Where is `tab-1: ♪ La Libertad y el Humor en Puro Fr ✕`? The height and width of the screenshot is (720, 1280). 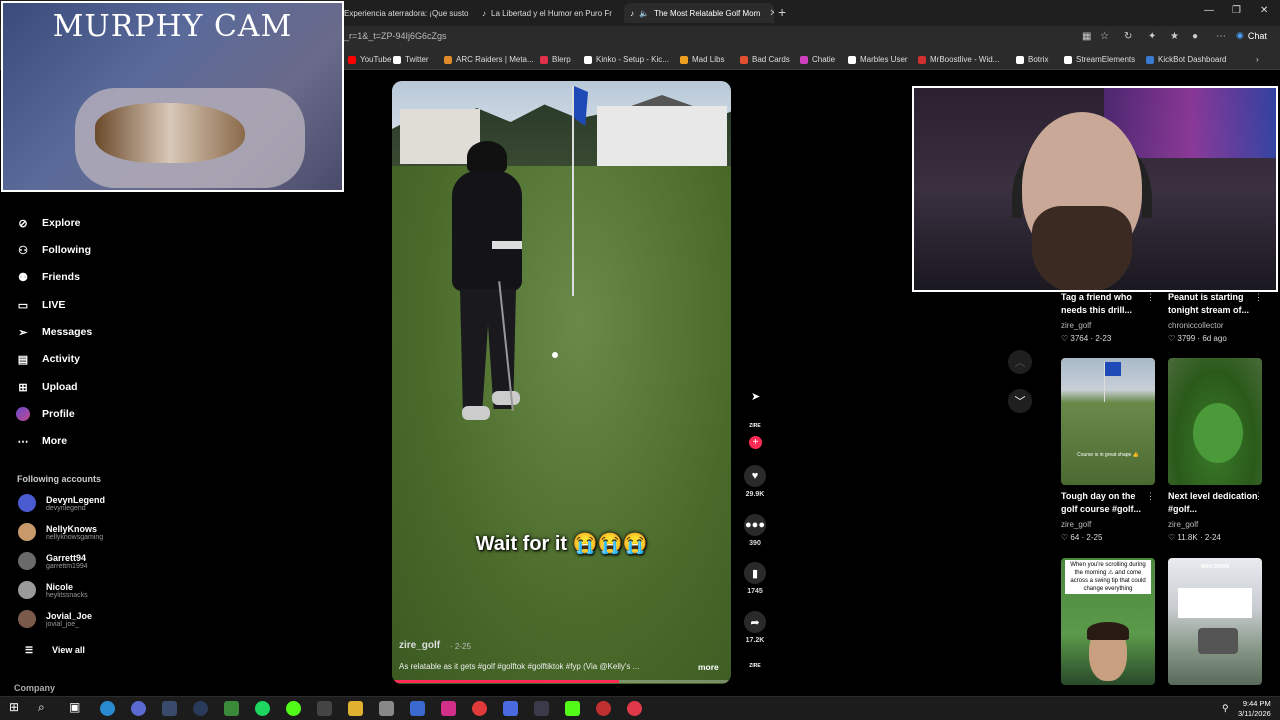
tab-1: ♪ La Libertad y el Humor en Puro Fr ✕ is located at coordinates (549, 13).